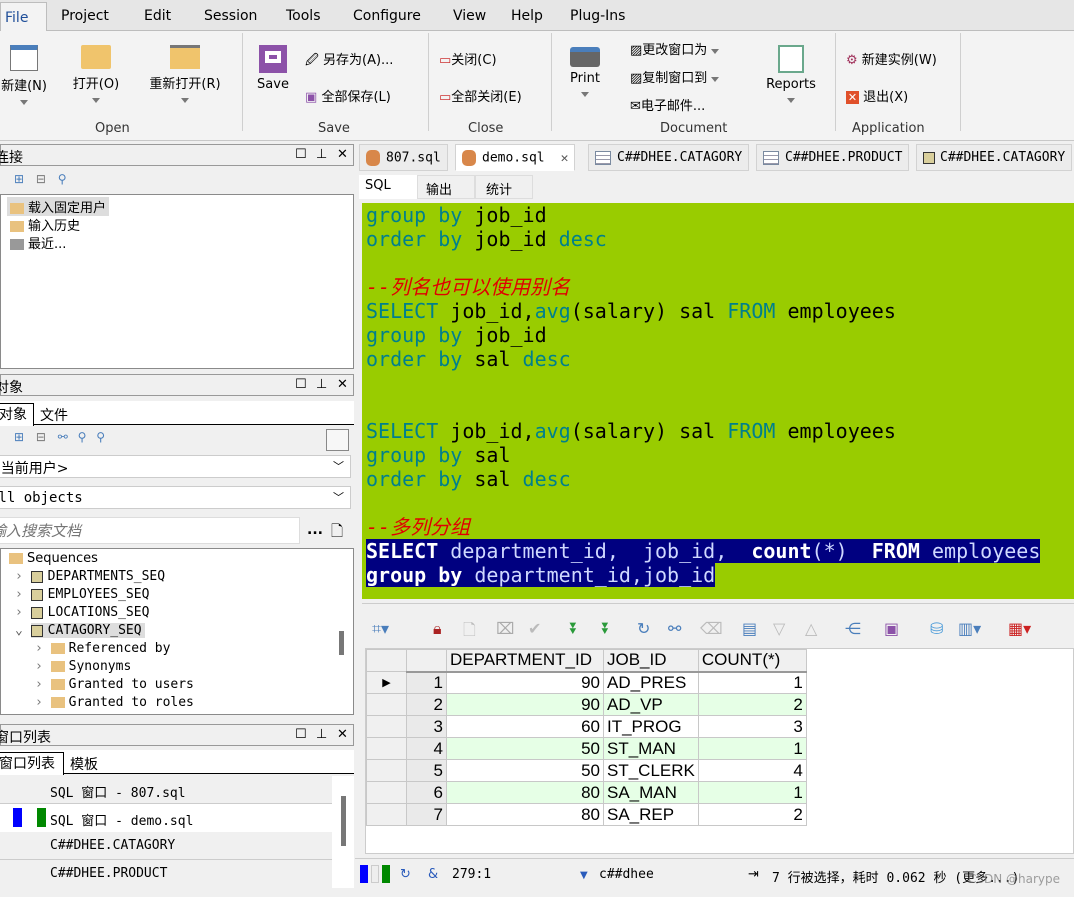 The width and height of the screenshot is (1074, 897). What do you see at coordinates (586, 770) in the screenshot?
I see `table-row: 5 50 ST_CLERK 4` at bounding box center [586, 770].